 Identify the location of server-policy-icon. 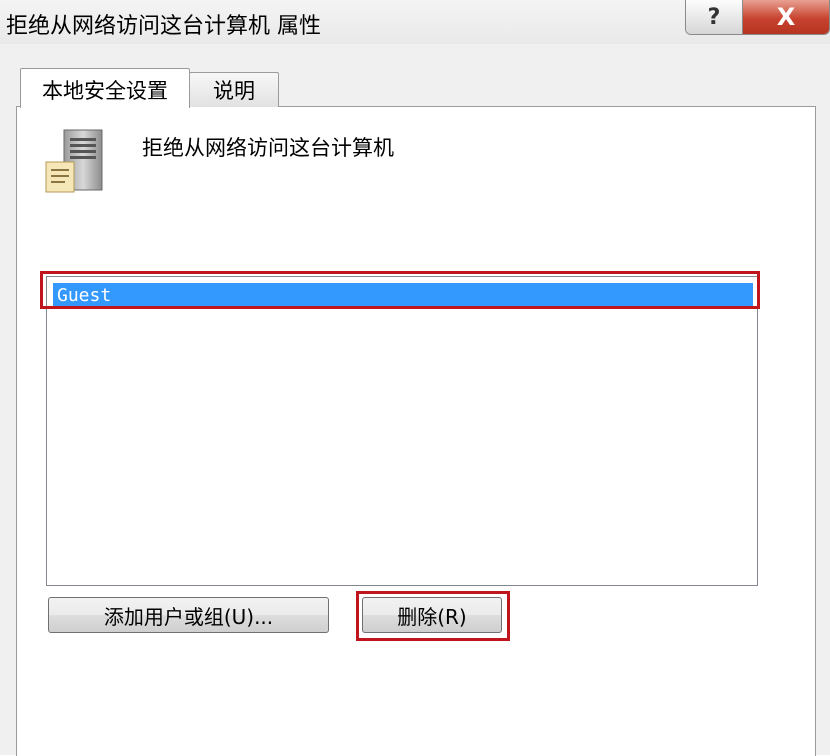
(74, 161).